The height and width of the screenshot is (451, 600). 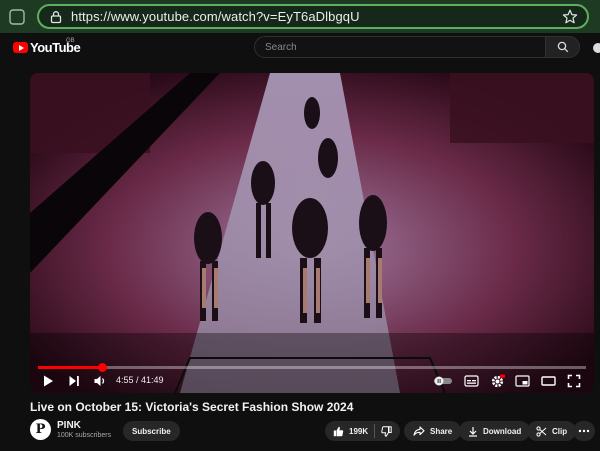 I want to click on more-actions-button, so click(x=584, y=431).